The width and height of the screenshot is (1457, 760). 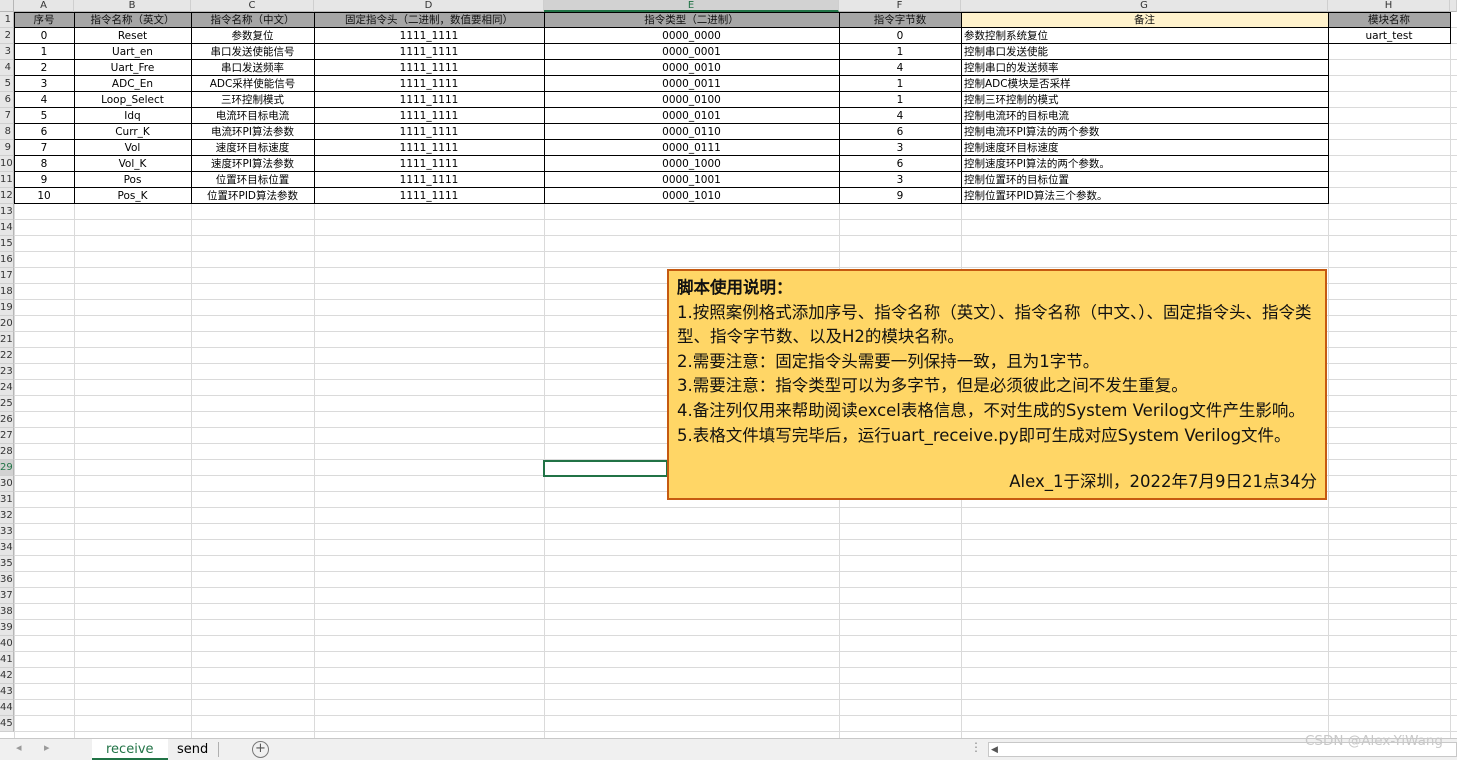 I want to click on table-cell: Idq, so click(x=132, y=116).